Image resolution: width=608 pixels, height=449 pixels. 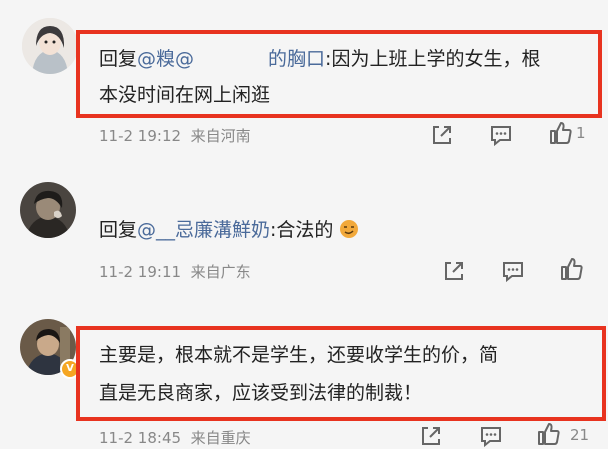 What do you see at coordinates (140, 438) in the screenshot?
I see `comment-time: 11-2 18:45` at bounding box center [140, 438].